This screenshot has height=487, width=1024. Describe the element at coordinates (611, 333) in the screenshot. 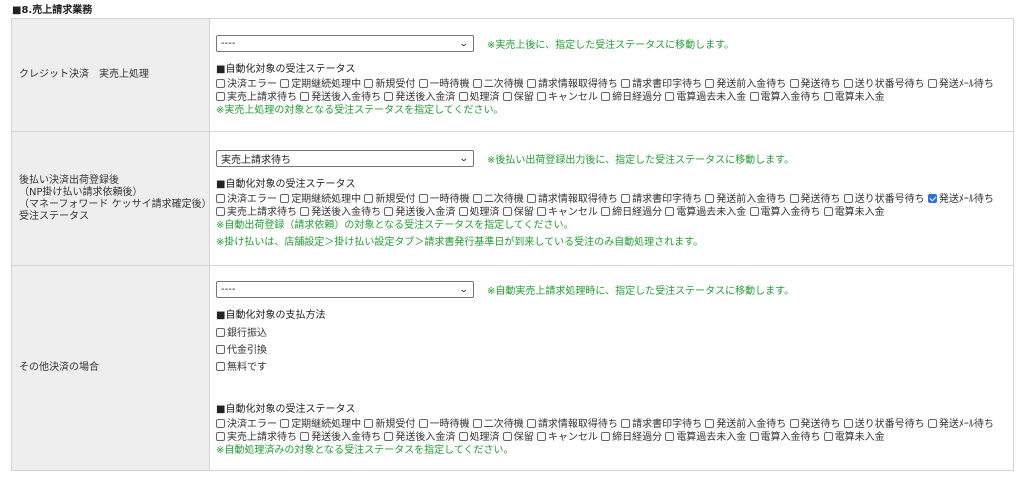

I see `payment-method-bank: 銀行振込` at that location.